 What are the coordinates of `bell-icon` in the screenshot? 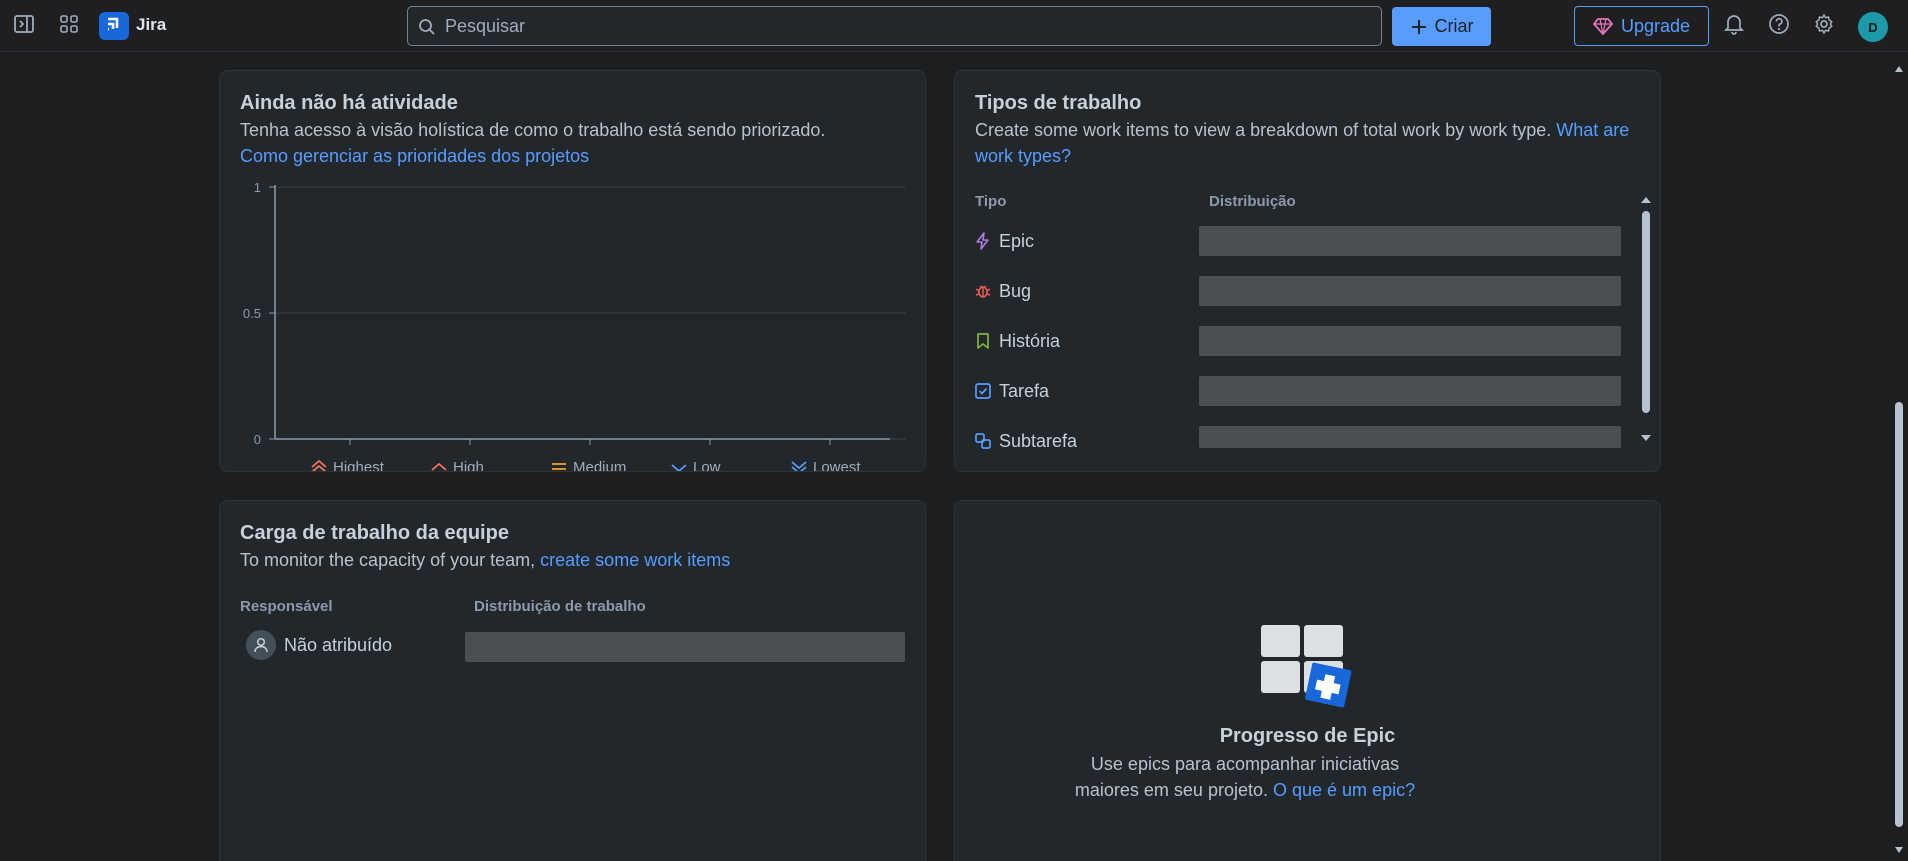 It's located at (1734, 24).